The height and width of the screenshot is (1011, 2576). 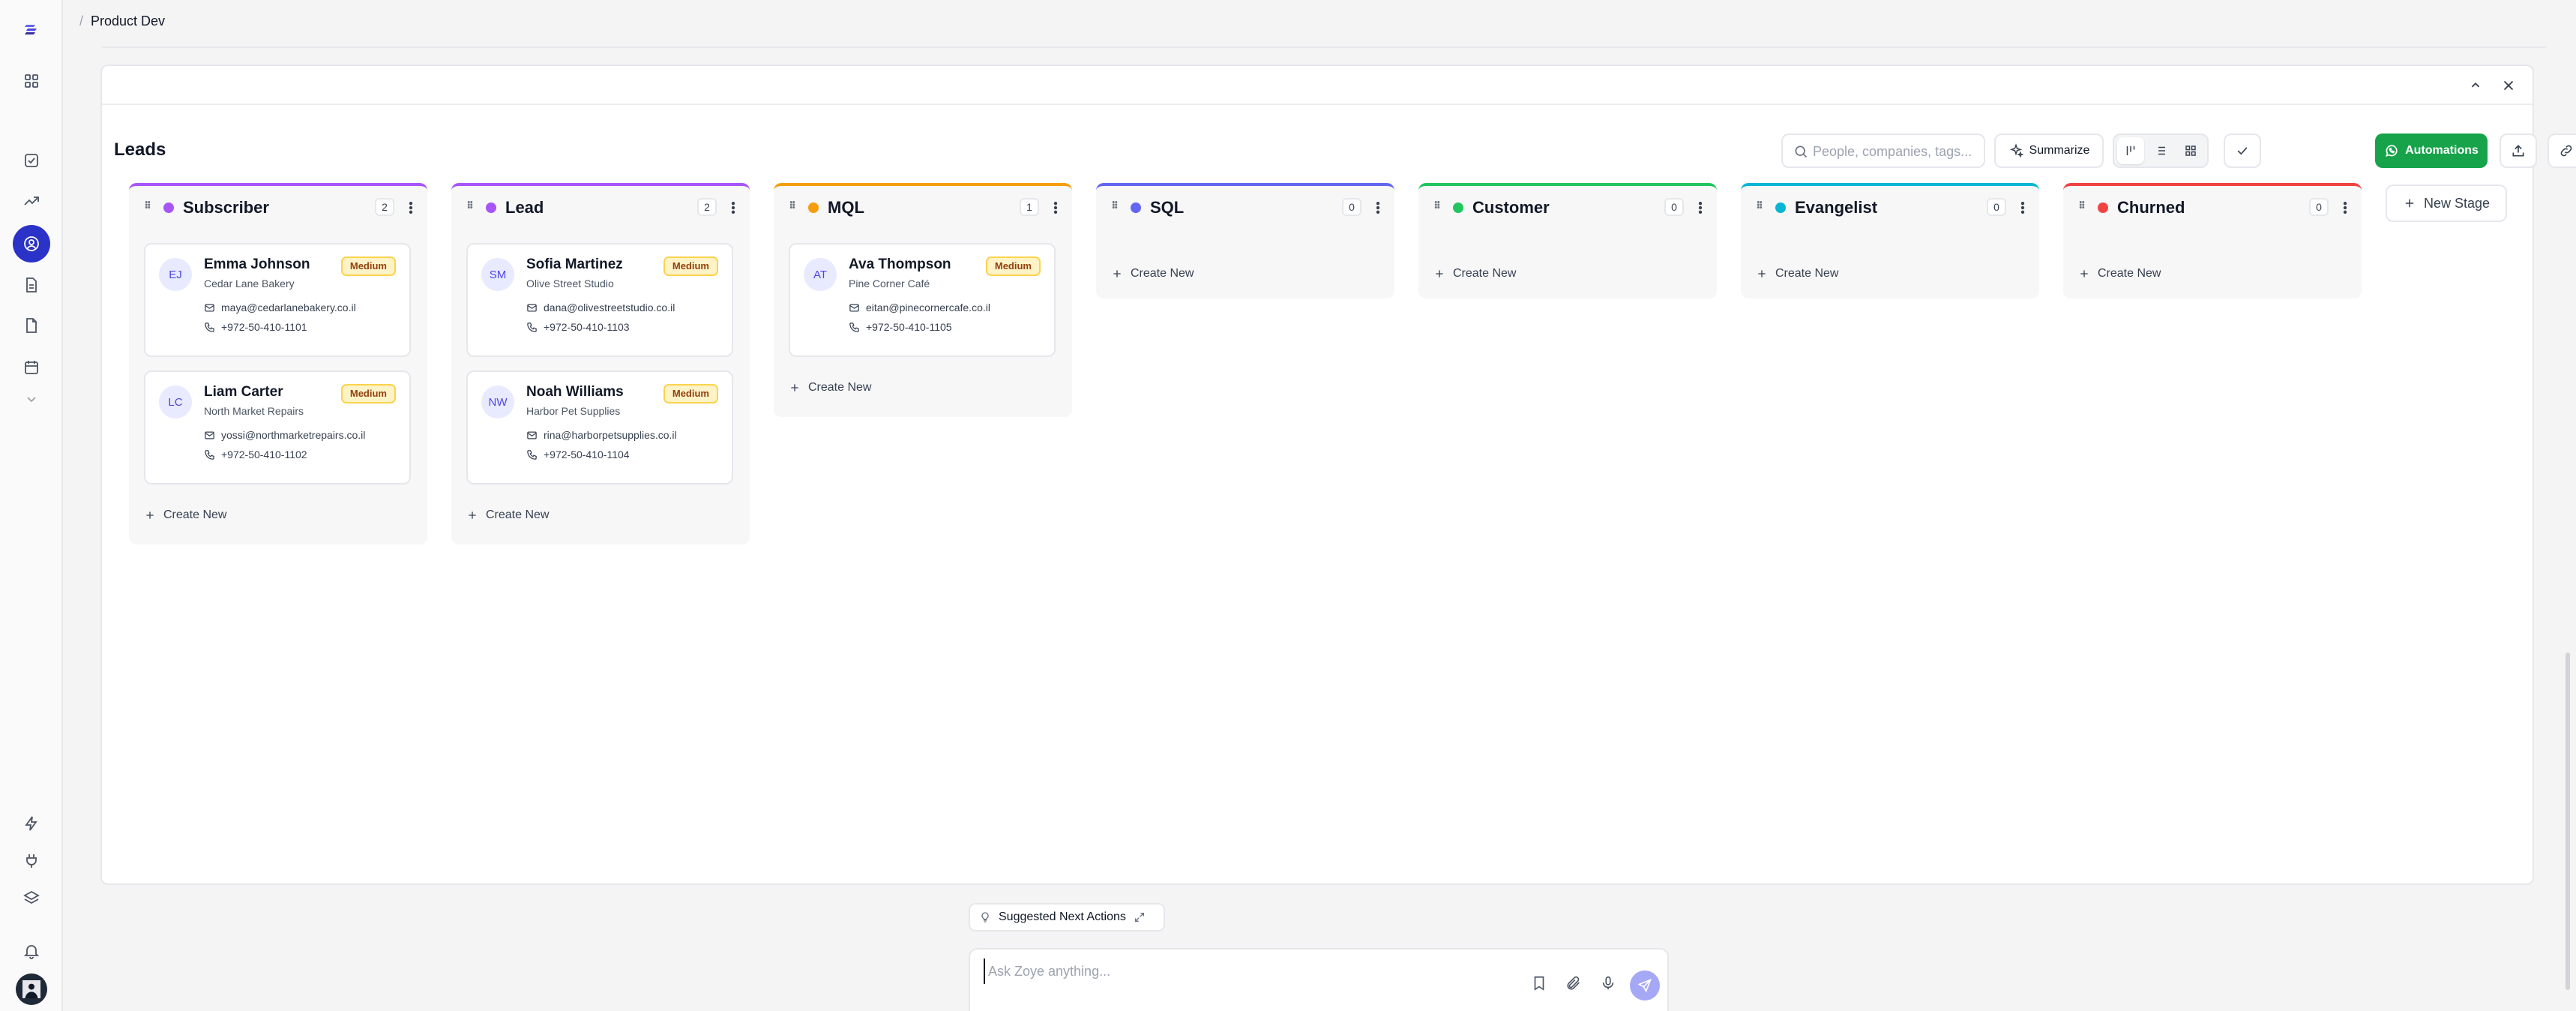 I want to click on stage-count-badge: 2, so click(x=384, y=207).